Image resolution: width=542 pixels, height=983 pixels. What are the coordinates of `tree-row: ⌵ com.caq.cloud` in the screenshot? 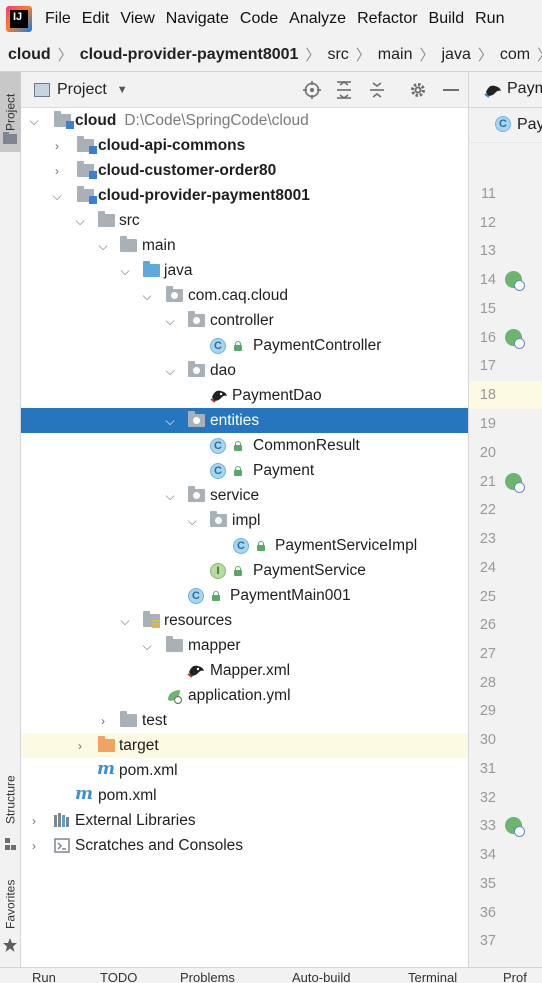 It's located at (244, 295).